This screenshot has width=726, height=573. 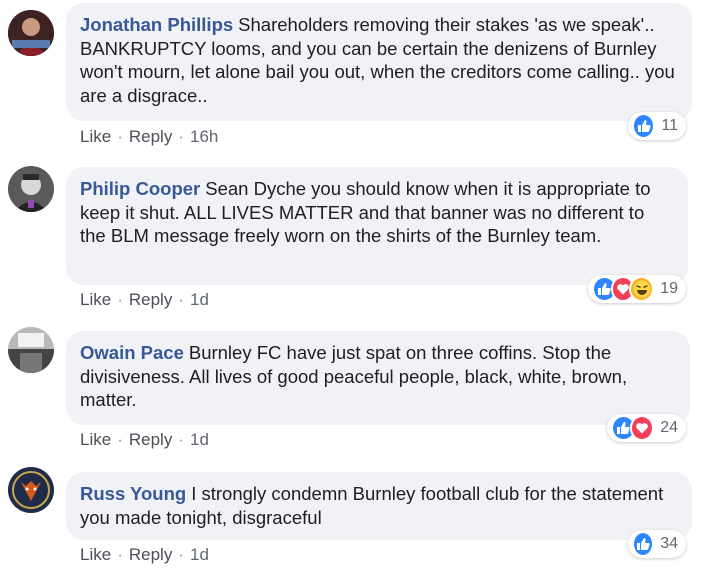 I want to click on reaction-count: 34, so click(x=669, y=543).